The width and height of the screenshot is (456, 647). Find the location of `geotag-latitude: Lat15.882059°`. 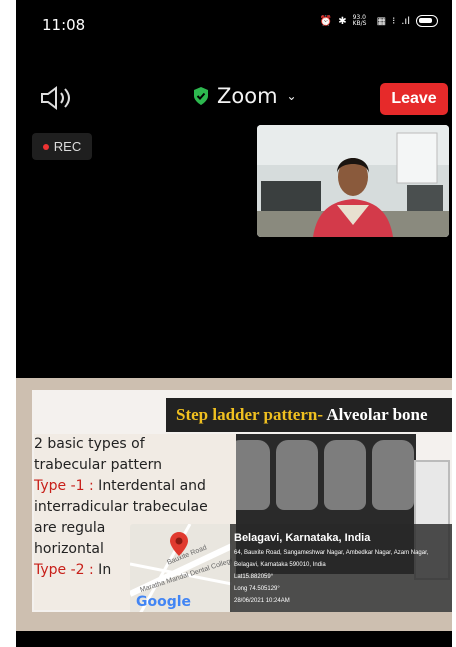

geotag-latitude: Lat15.882059° is located at coordinates (254, 577).